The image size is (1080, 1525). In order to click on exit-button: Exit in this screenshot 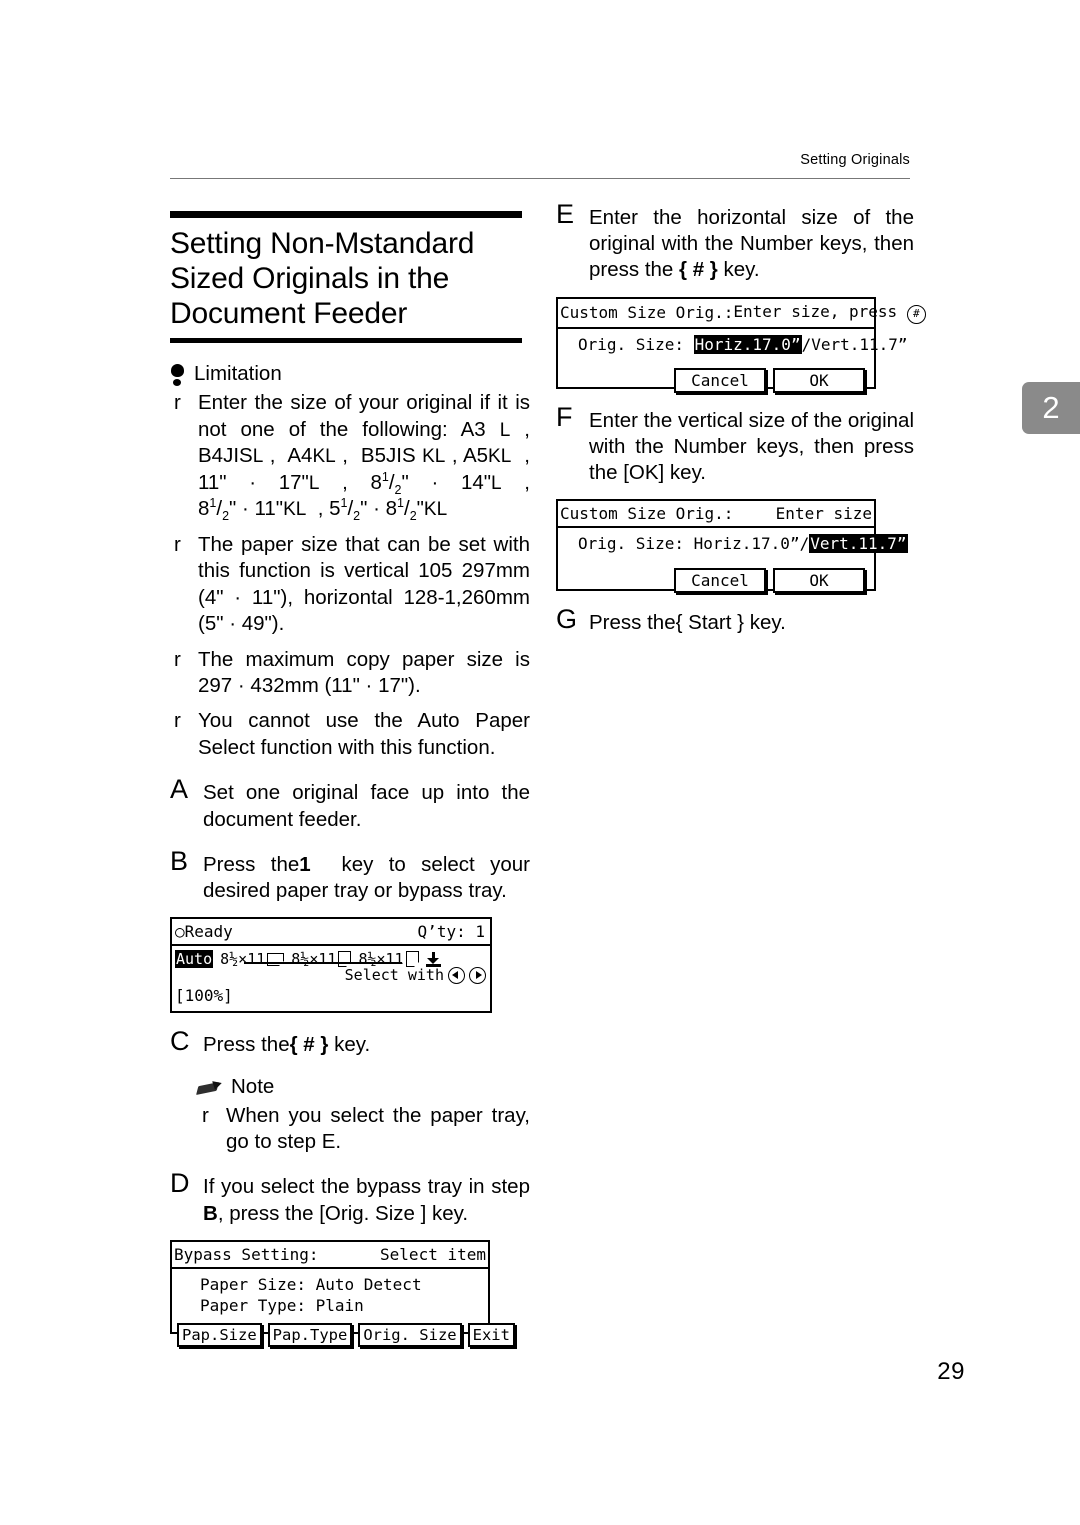, I will do `click(491, 1335)`.